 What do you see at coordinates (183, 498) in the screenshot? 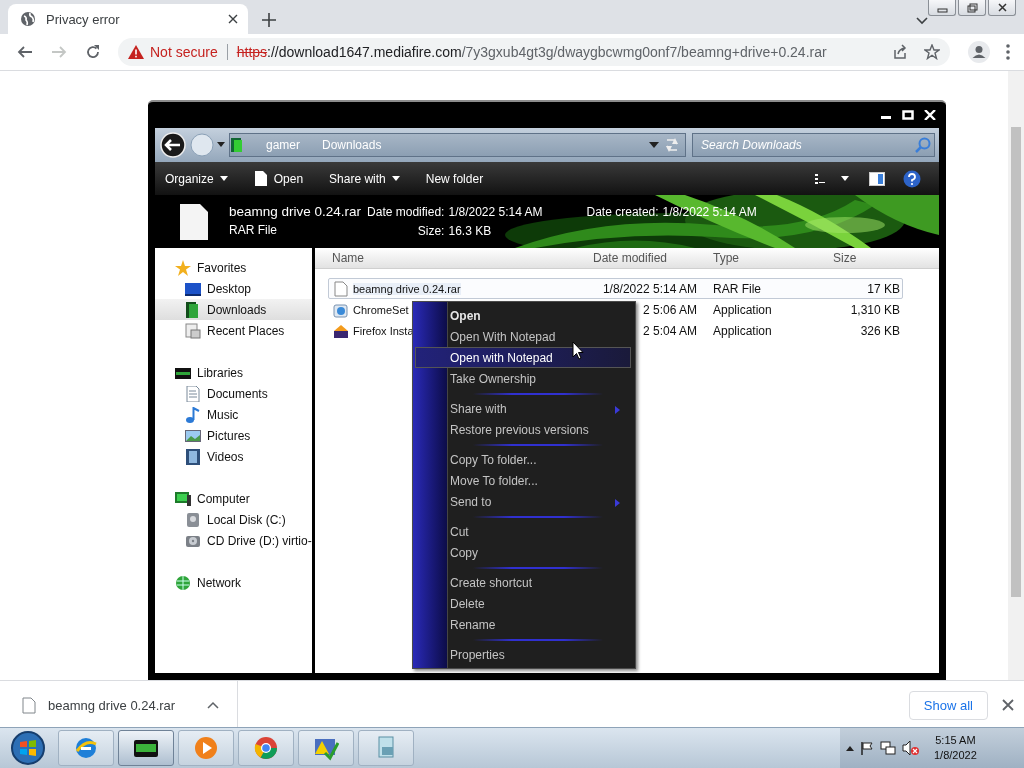
I see `computer-icon` at bounding box center [183, 498].